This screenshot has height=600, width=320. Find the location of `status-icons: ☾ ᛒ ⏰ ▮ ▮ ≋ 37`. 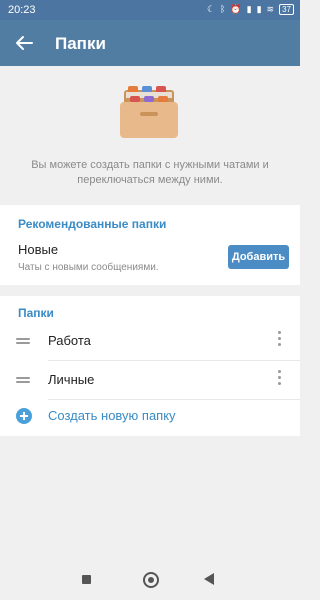

status-icons: ☾ ᛒ ⏰ ▮ ▮ ≋ 37 is located at coordinates (250, 9).